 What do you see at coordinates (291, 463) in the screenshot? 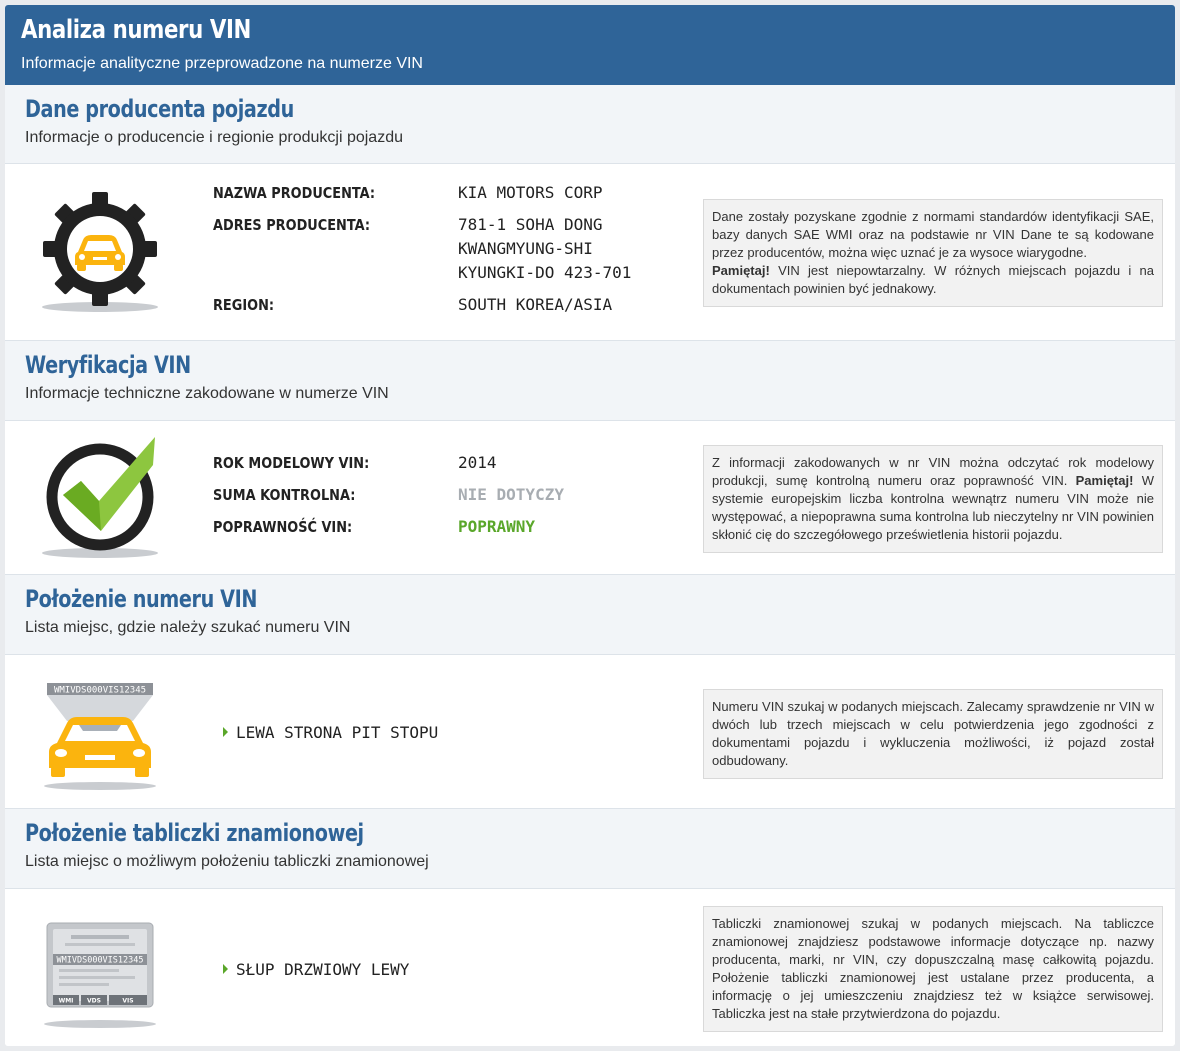
I see `model-year-label: ROK MODELOWY VIN:` at bounding box center [291, 463].